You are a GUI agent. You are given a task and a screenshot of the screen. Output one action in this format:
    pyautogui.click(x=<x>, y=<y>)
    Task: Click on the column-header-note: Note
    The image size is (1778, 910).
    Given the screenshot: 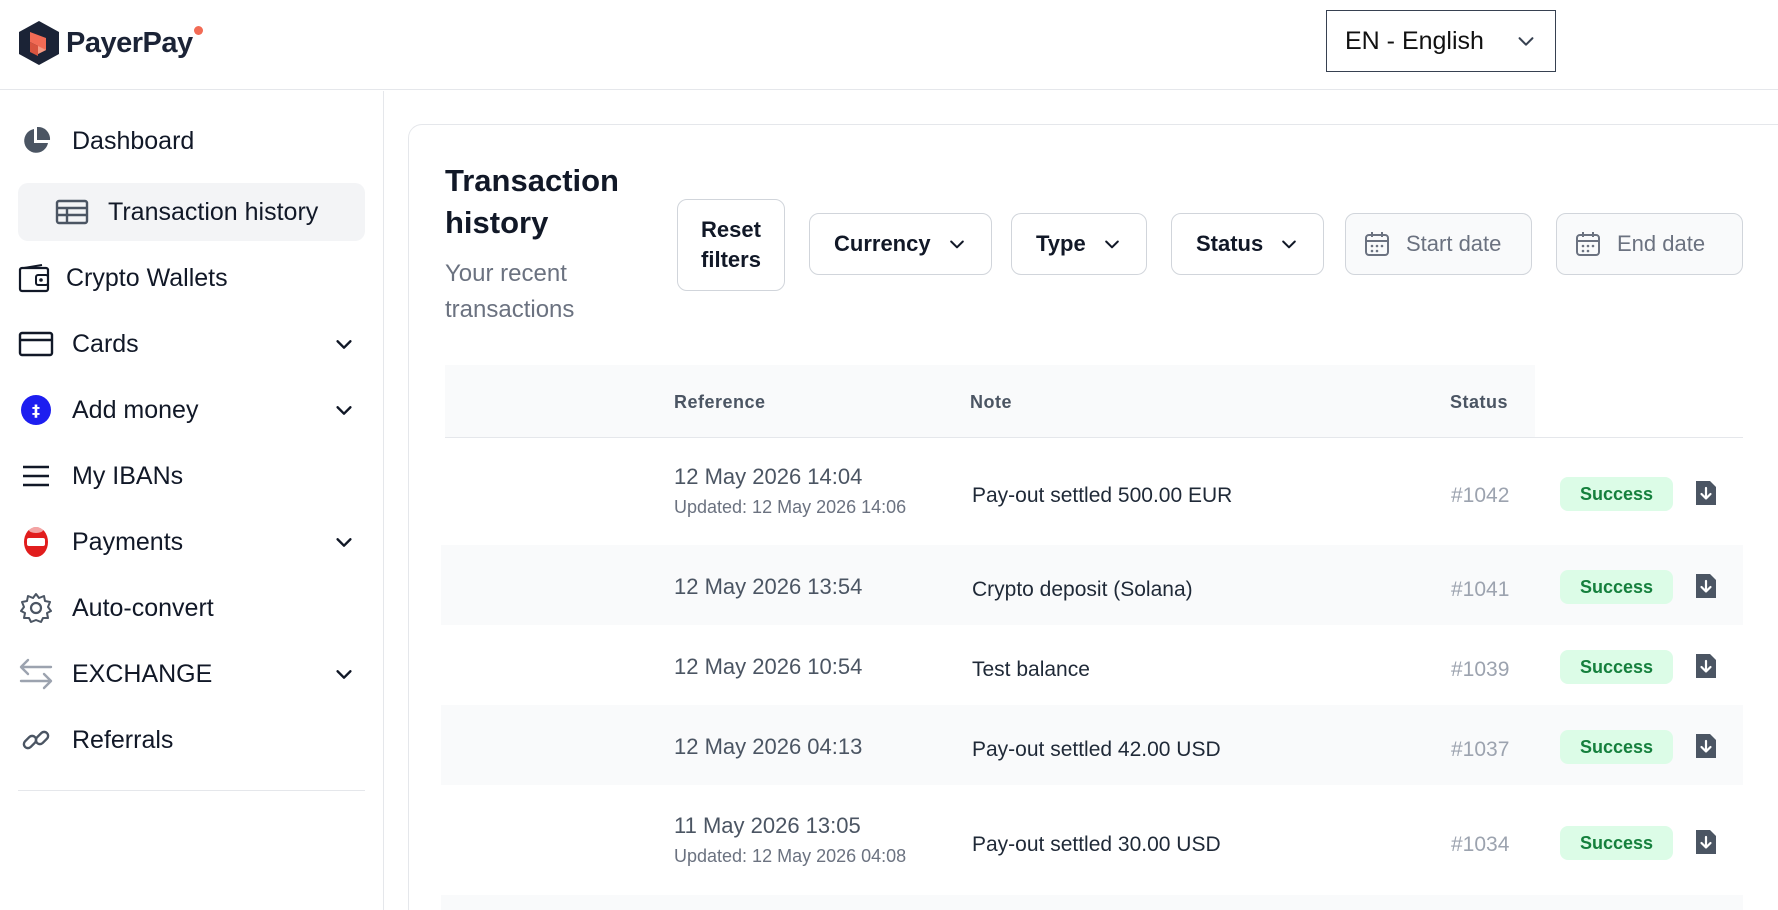 What is the action you would take?
    pyautogui.click(x=991, y=402)
    